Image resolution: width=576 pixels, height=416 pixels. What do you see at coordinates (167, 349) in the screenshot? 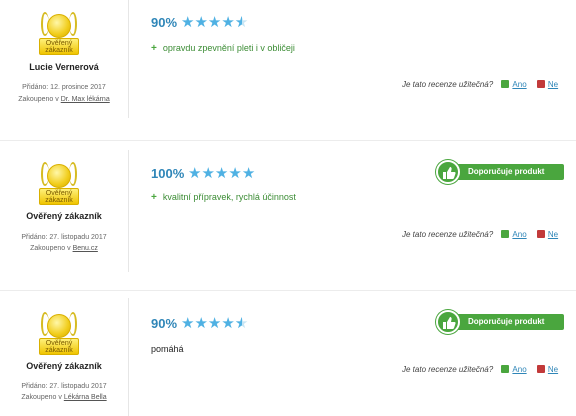
I see `review-text: pomáhá` at bounding box center [167, 349].